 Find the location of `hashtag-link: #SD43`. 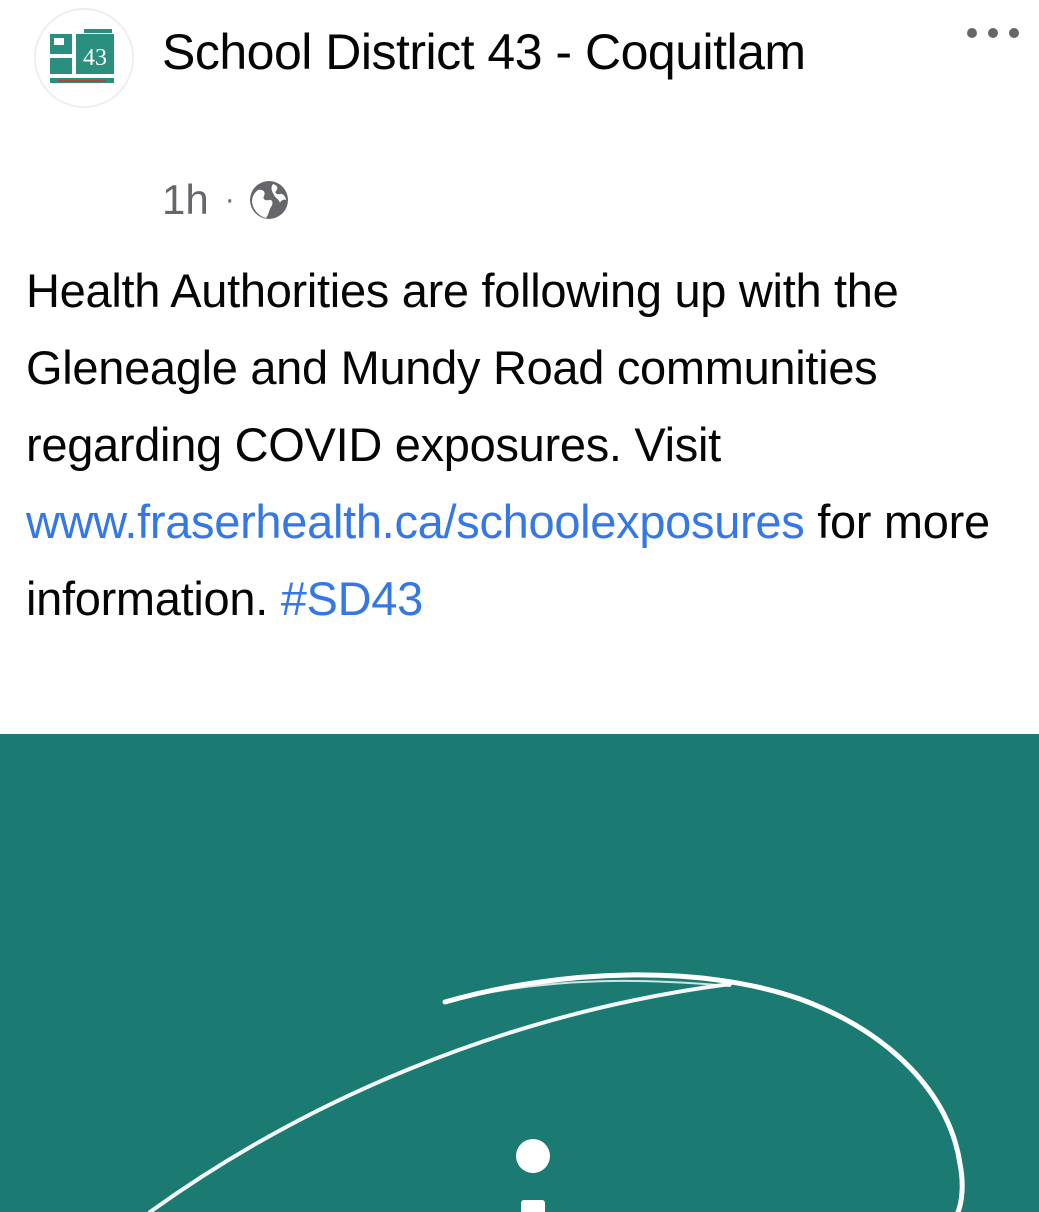

hashtag-link: #SD43 is located at coordinates (352, 598).